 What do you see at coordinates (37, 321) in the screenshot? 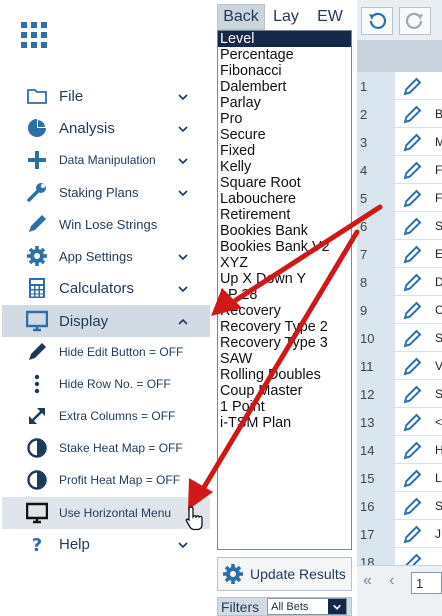
I see `monitor-icon` at bounding box center [37, 321].